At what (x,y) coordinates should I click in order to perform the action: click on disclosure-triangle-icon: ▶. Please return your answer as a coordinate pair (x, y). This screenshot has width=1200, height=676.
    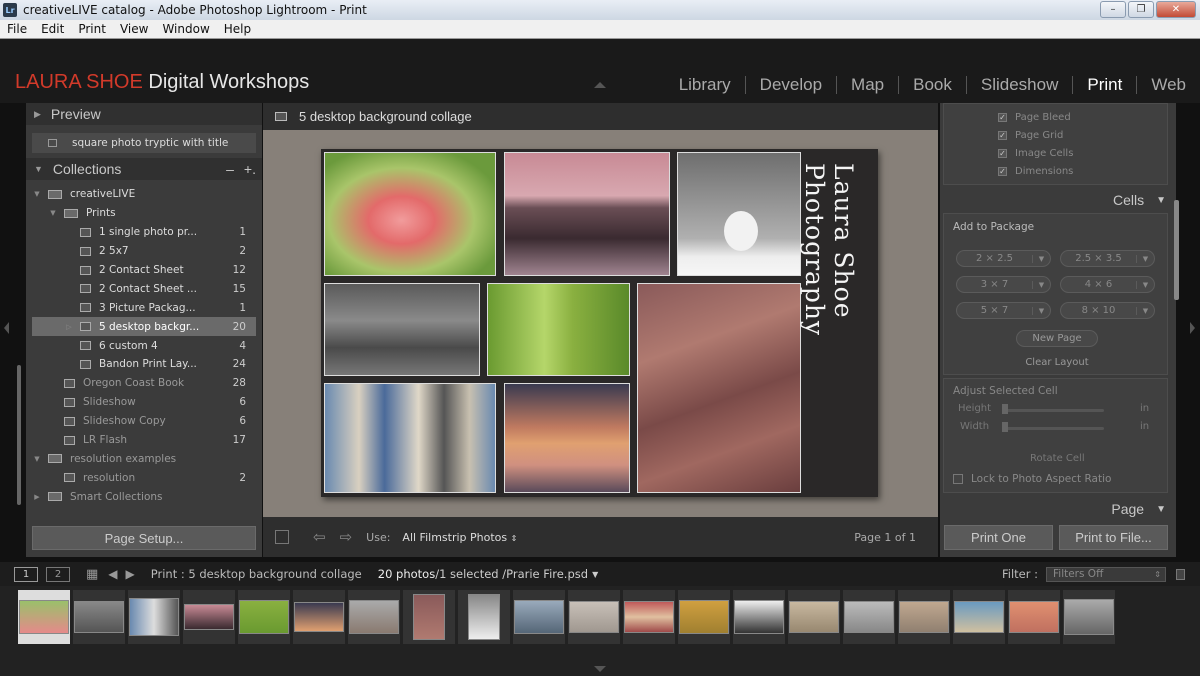
    Looking at the image, I should click on (37, 497).